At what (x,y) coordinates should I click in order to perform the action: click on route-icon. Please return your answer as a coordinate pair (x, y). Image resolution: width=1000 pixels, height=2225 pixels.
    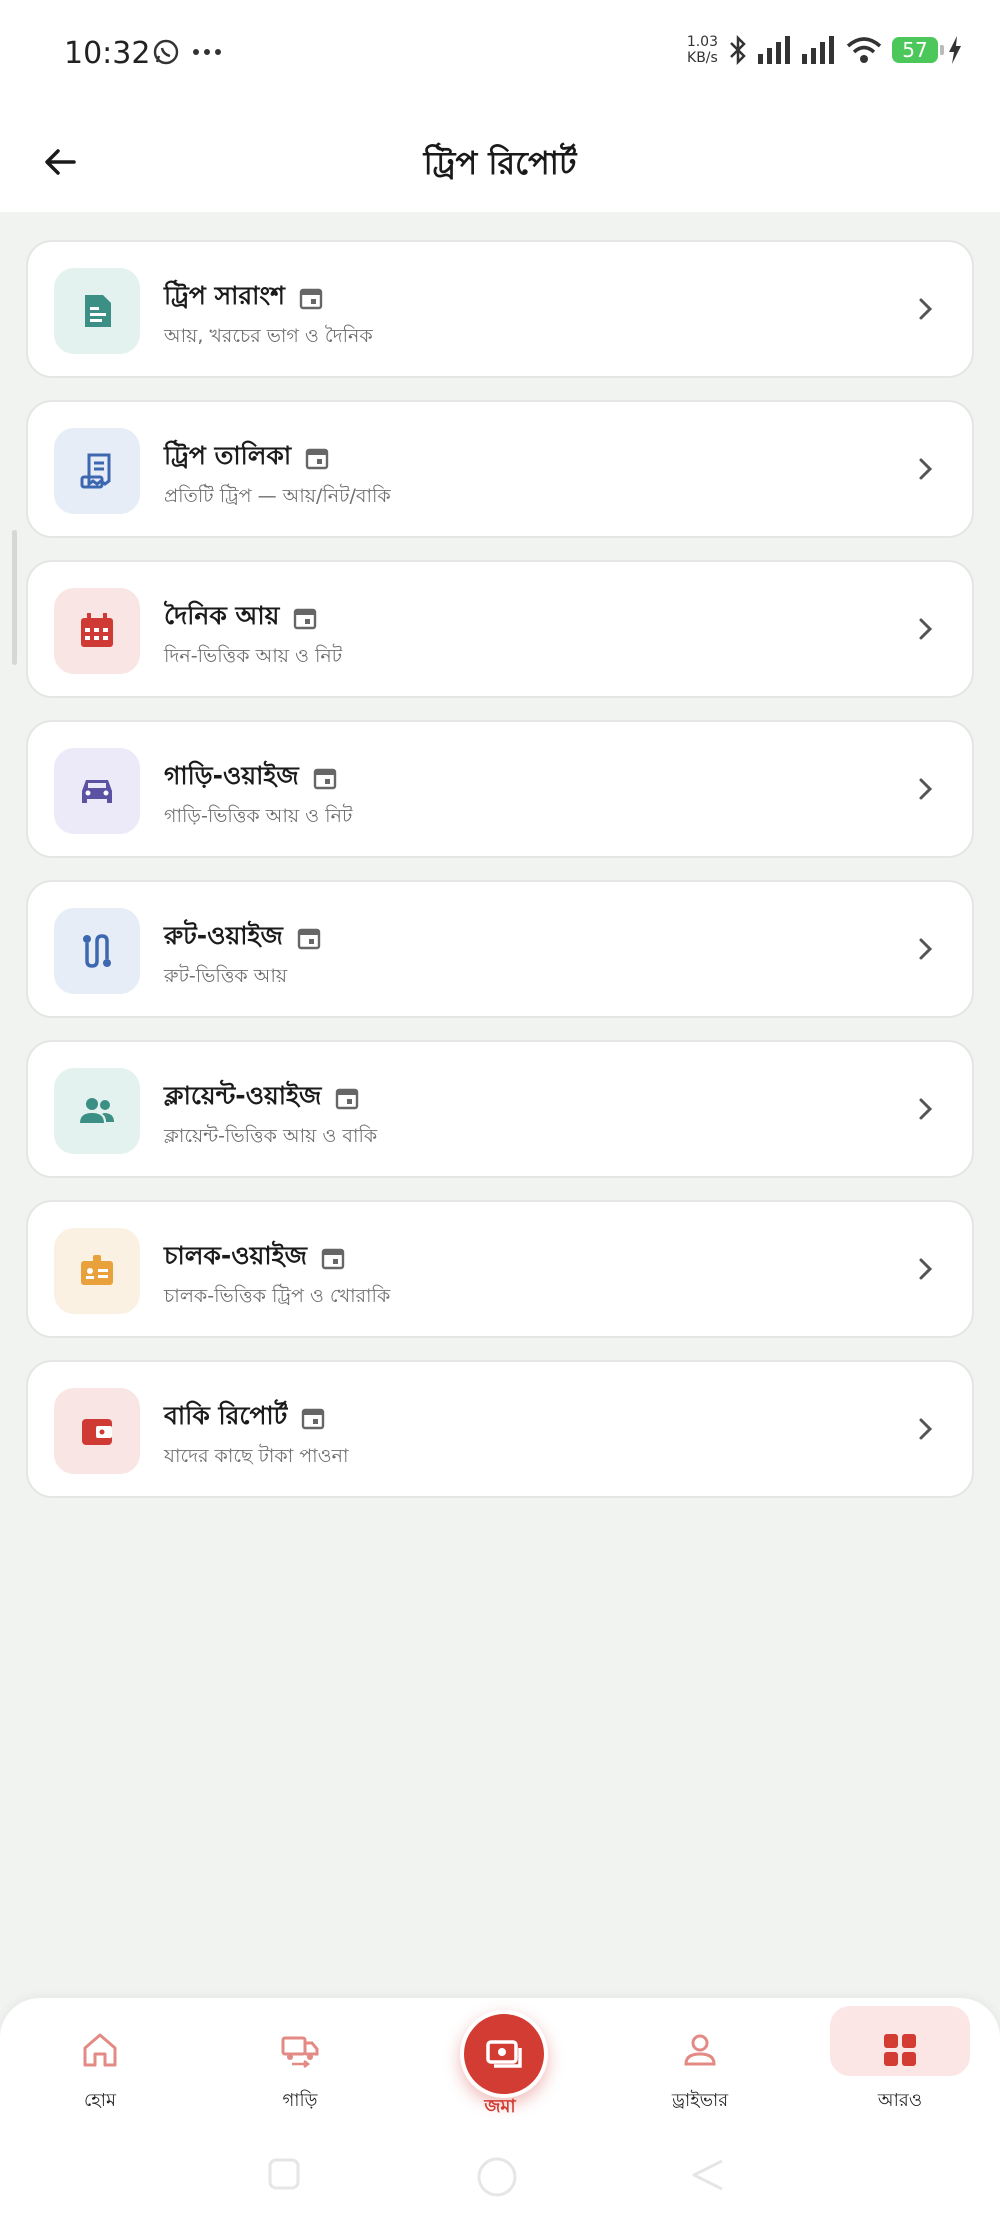
    Looking at the image, I should click on (97, 951).